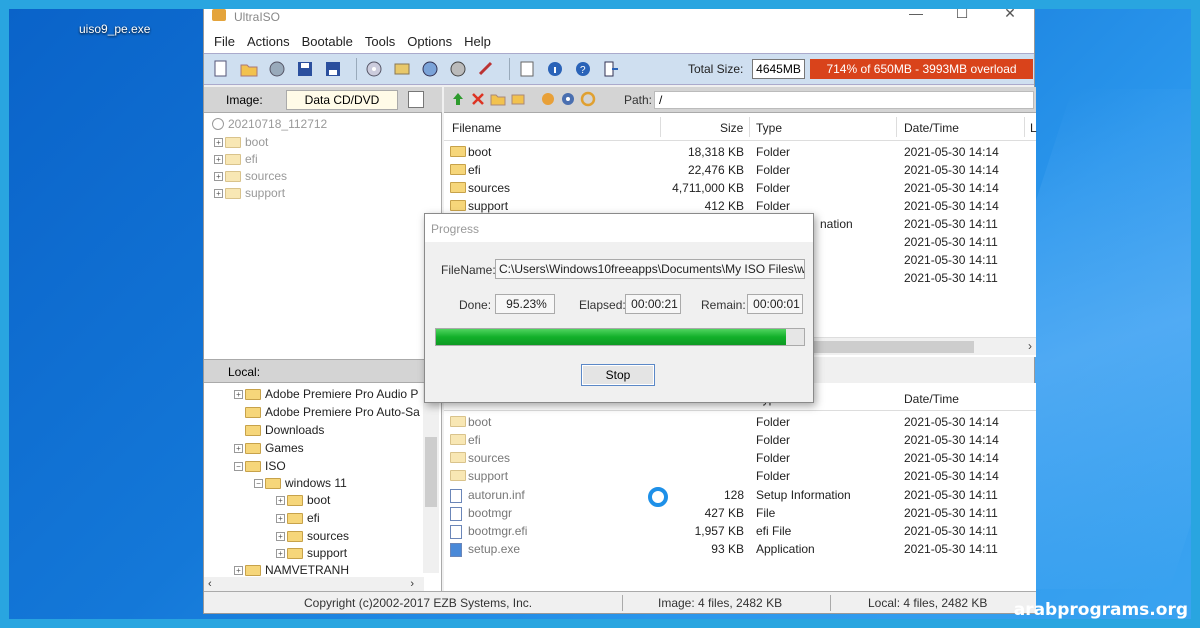 The width and height of the screenshot is (1200, 628). What do you see at coordinates (312, 536) in the screenshot?
I see `local-tree-item: + sources` at bounding box center [312, 536].